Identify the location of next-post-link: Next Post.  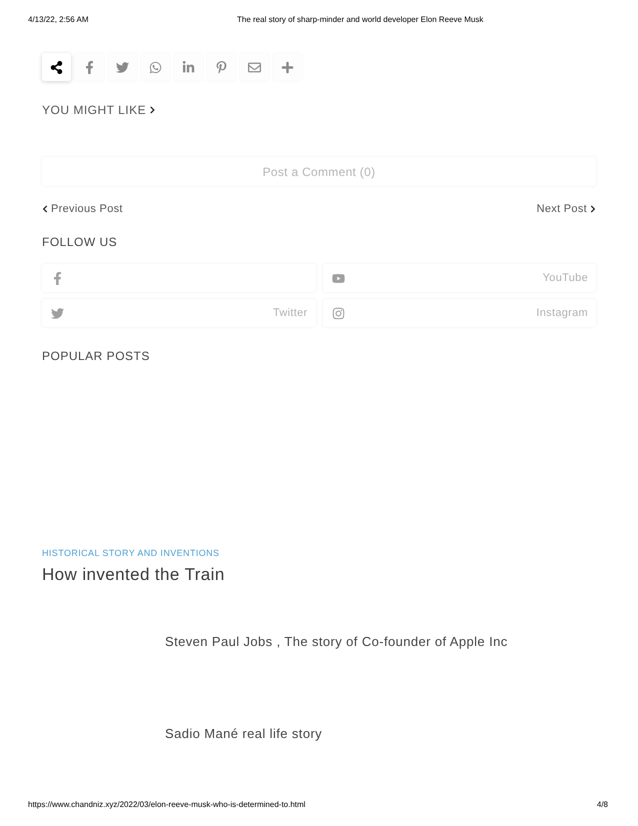
(566, 209).